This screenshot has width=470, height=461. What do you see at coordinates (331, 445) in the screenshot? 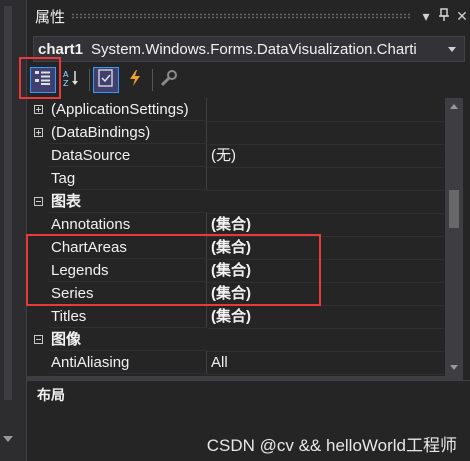
I see `watermark-text: CSDN @cv && helloWorld工程师` at bounding box center [331, 445].